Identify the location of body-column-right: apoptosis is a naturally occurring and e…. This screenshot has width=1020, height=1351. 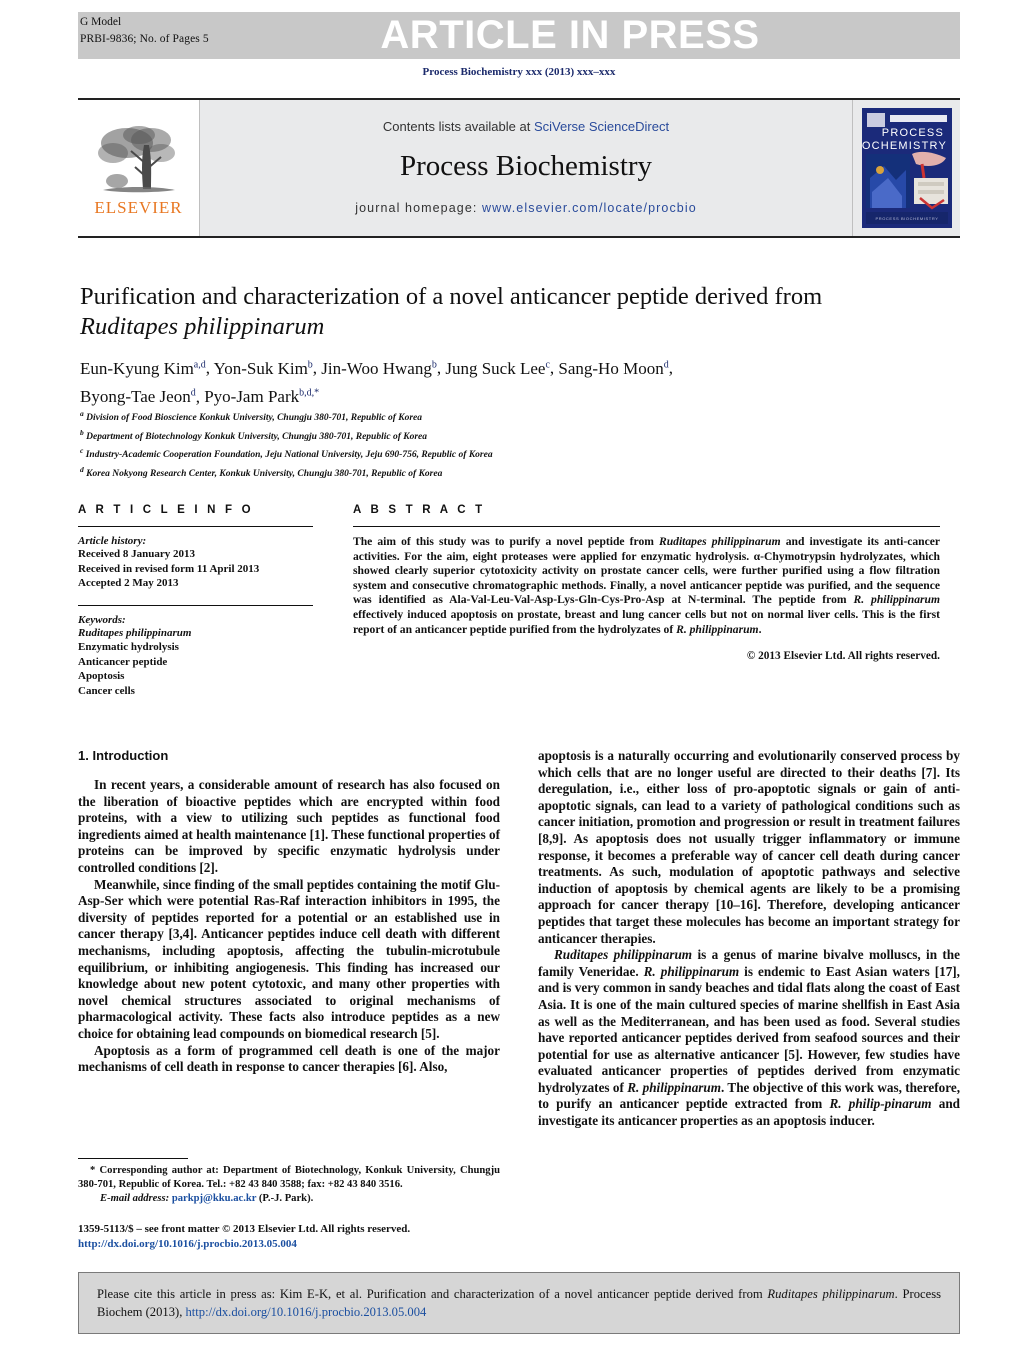
(749, 963).